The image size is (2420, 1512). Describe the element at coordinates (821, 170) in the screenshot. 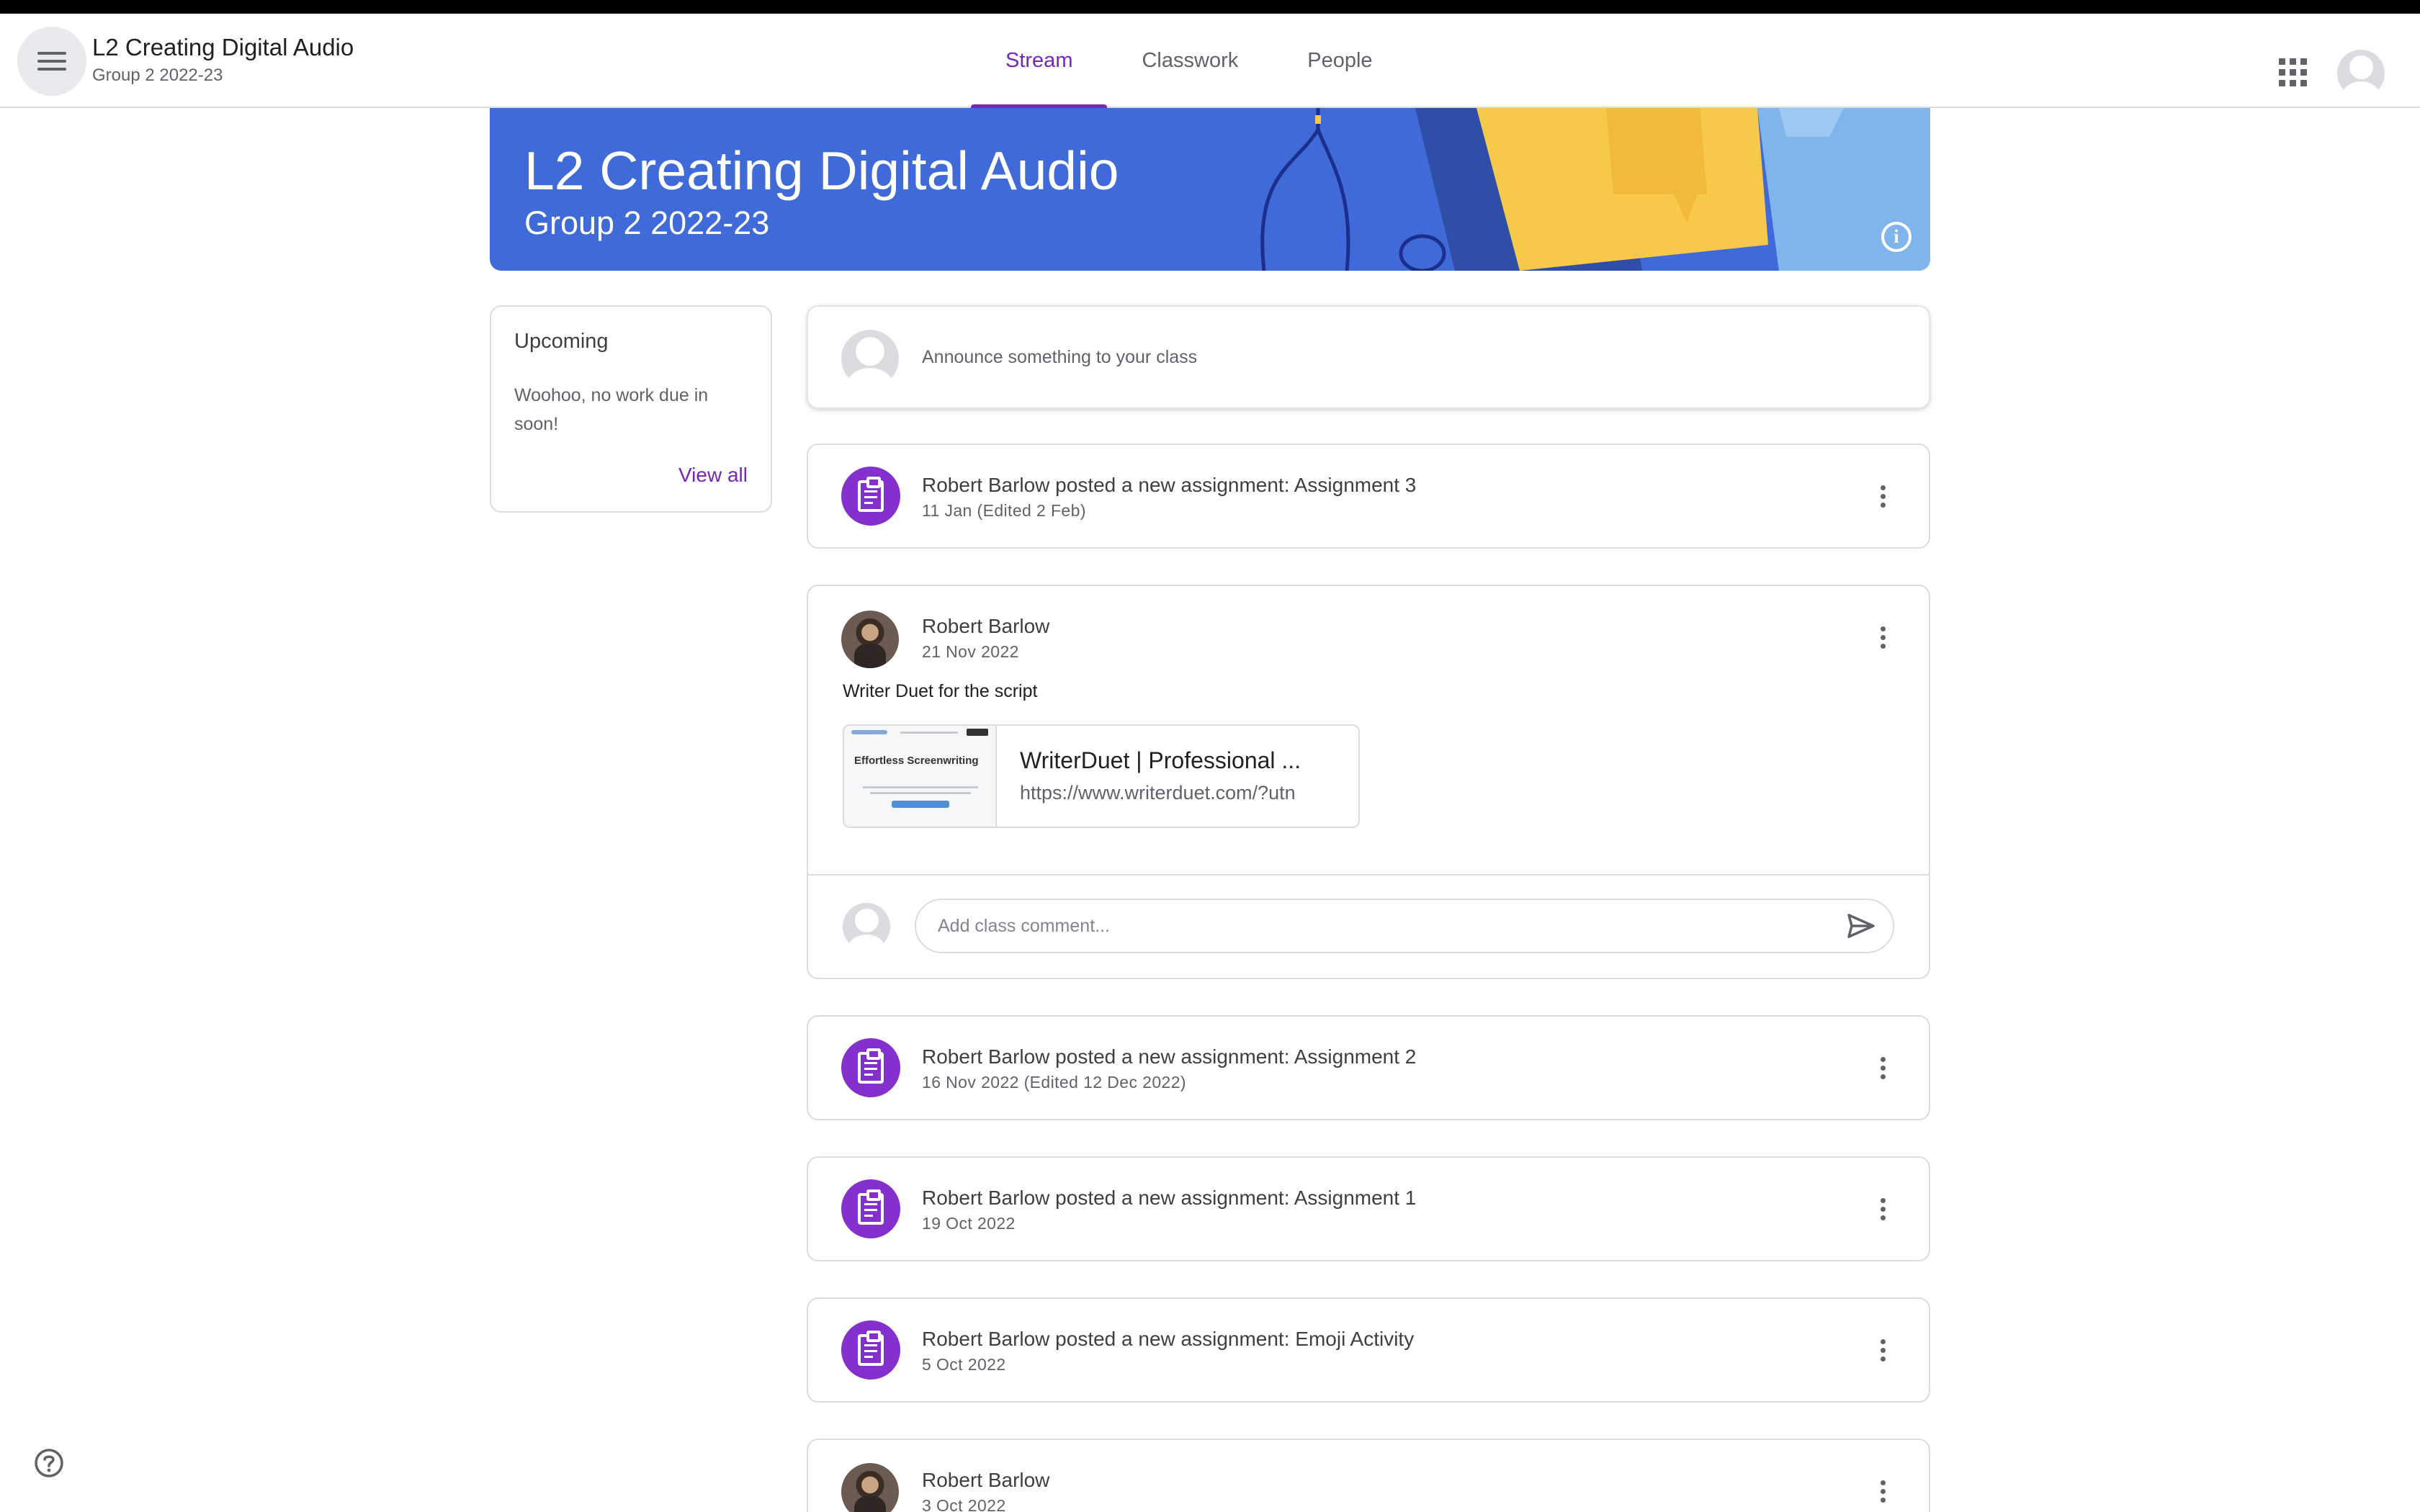

I see `banner-title: L2 Creating Digital Audio` at that location.